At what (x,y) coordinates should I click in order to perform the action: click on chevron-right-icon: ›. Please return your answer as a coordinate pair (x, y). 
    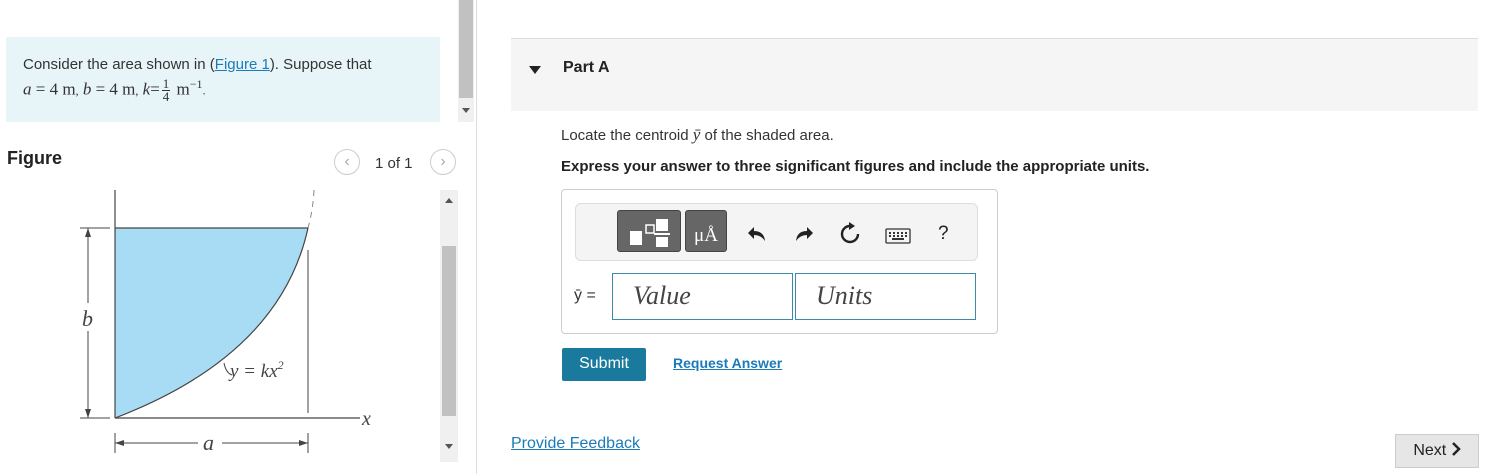
    Looking at the image, I should click on (443, 161).